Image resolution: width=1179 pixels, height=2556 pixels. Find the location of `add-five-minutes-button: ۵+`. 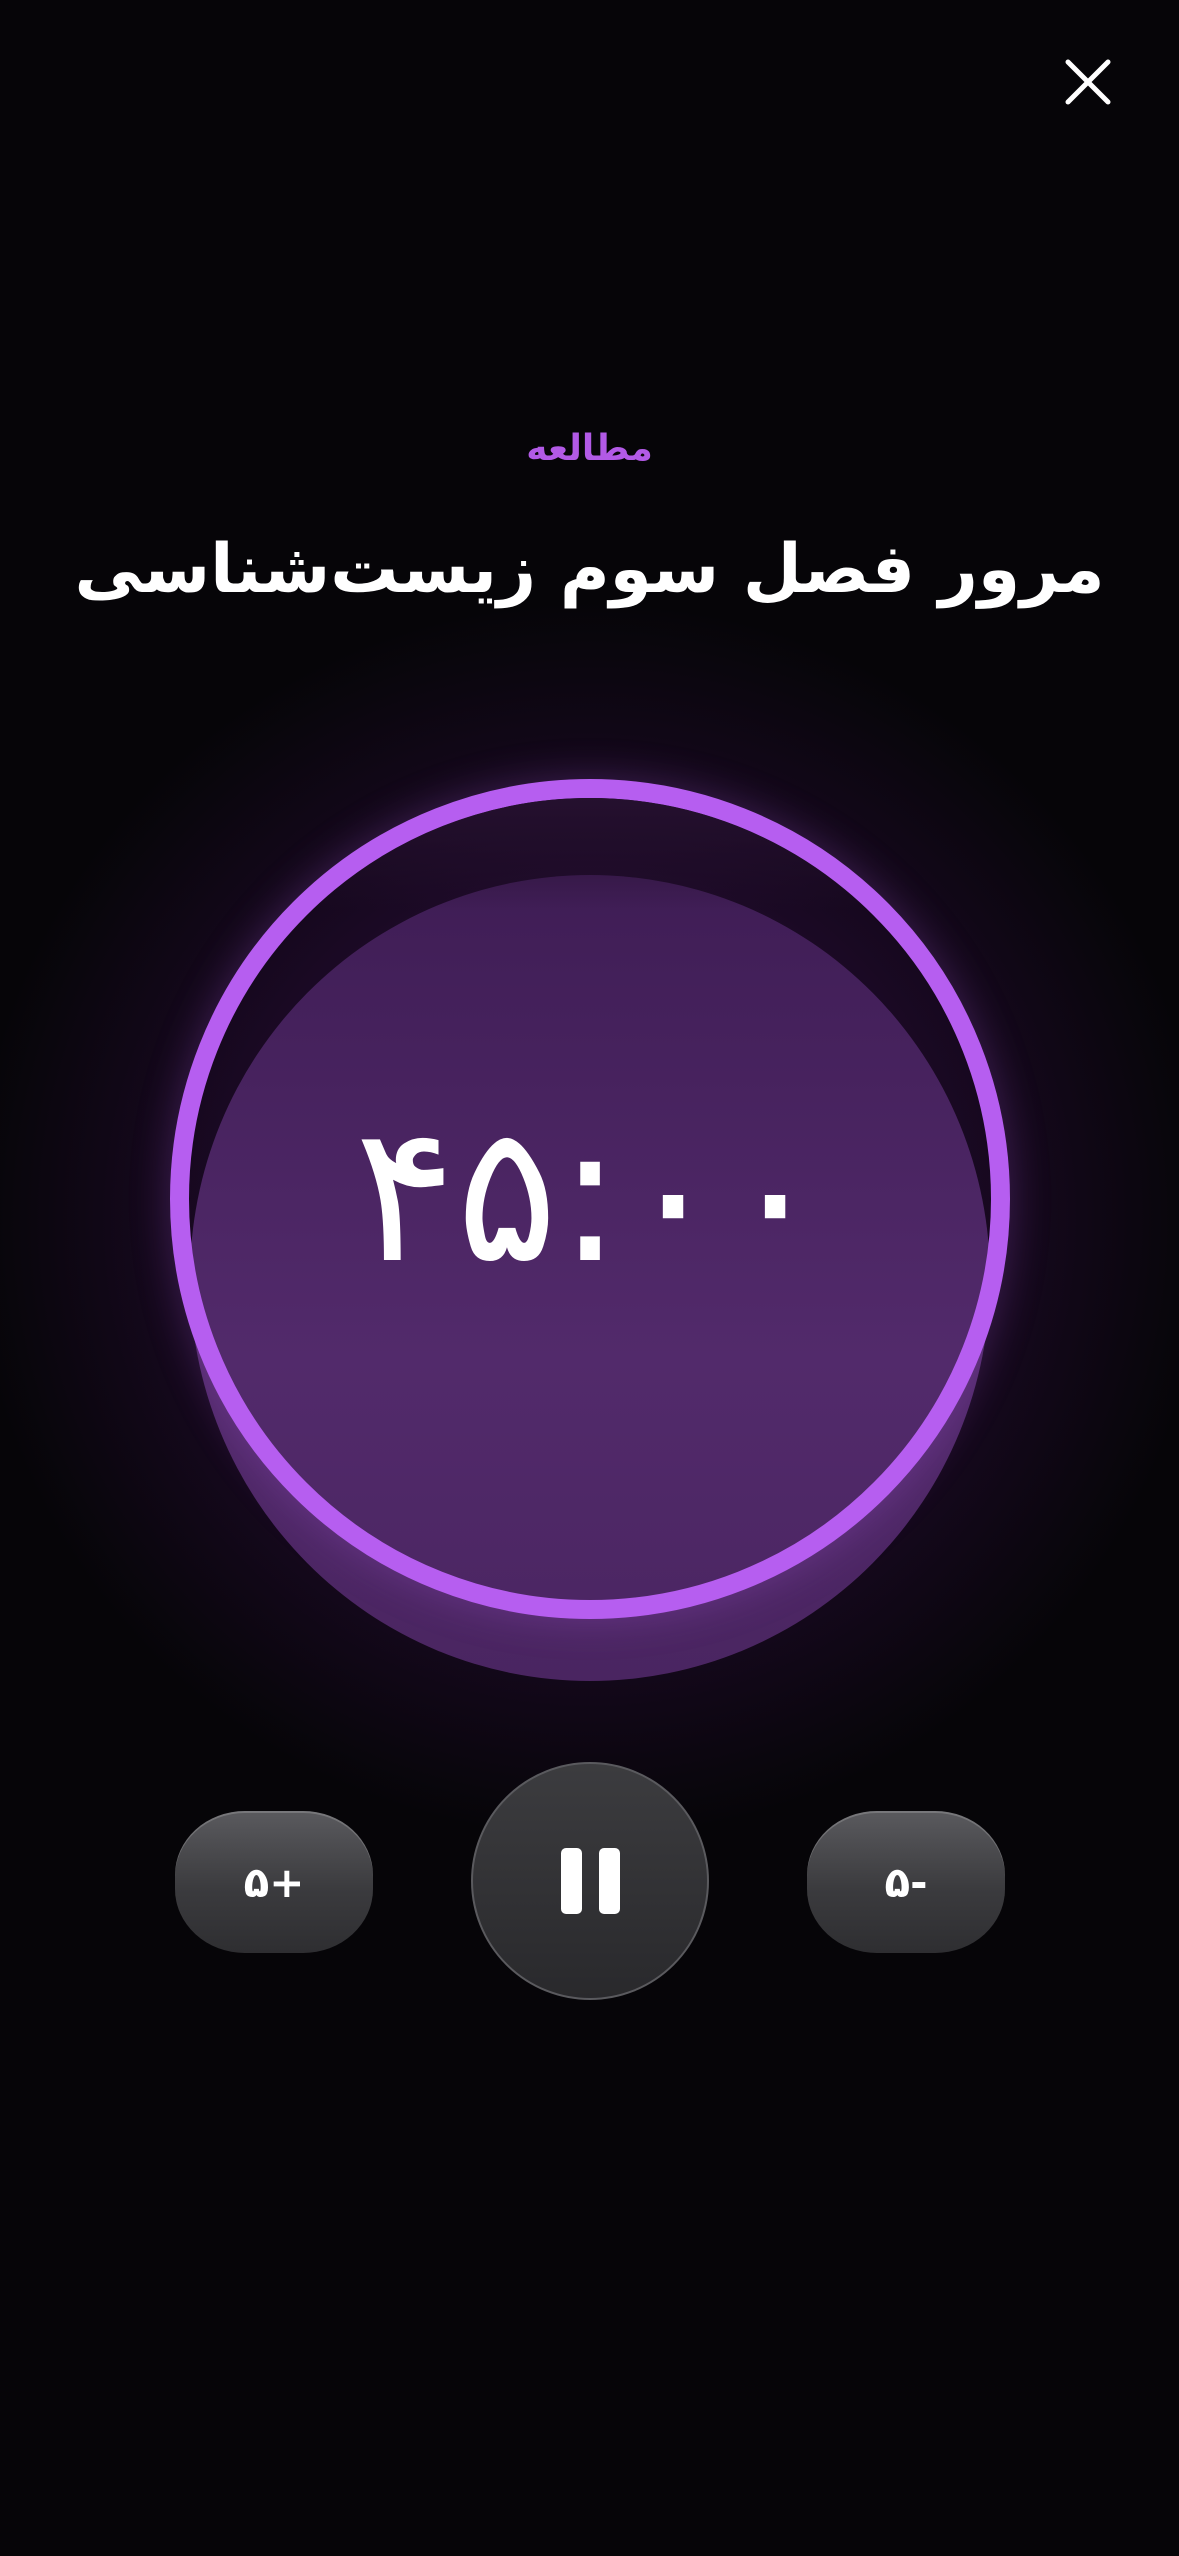

add-five-minutes-button: ۵+ is located at coordinates (274, 1882).